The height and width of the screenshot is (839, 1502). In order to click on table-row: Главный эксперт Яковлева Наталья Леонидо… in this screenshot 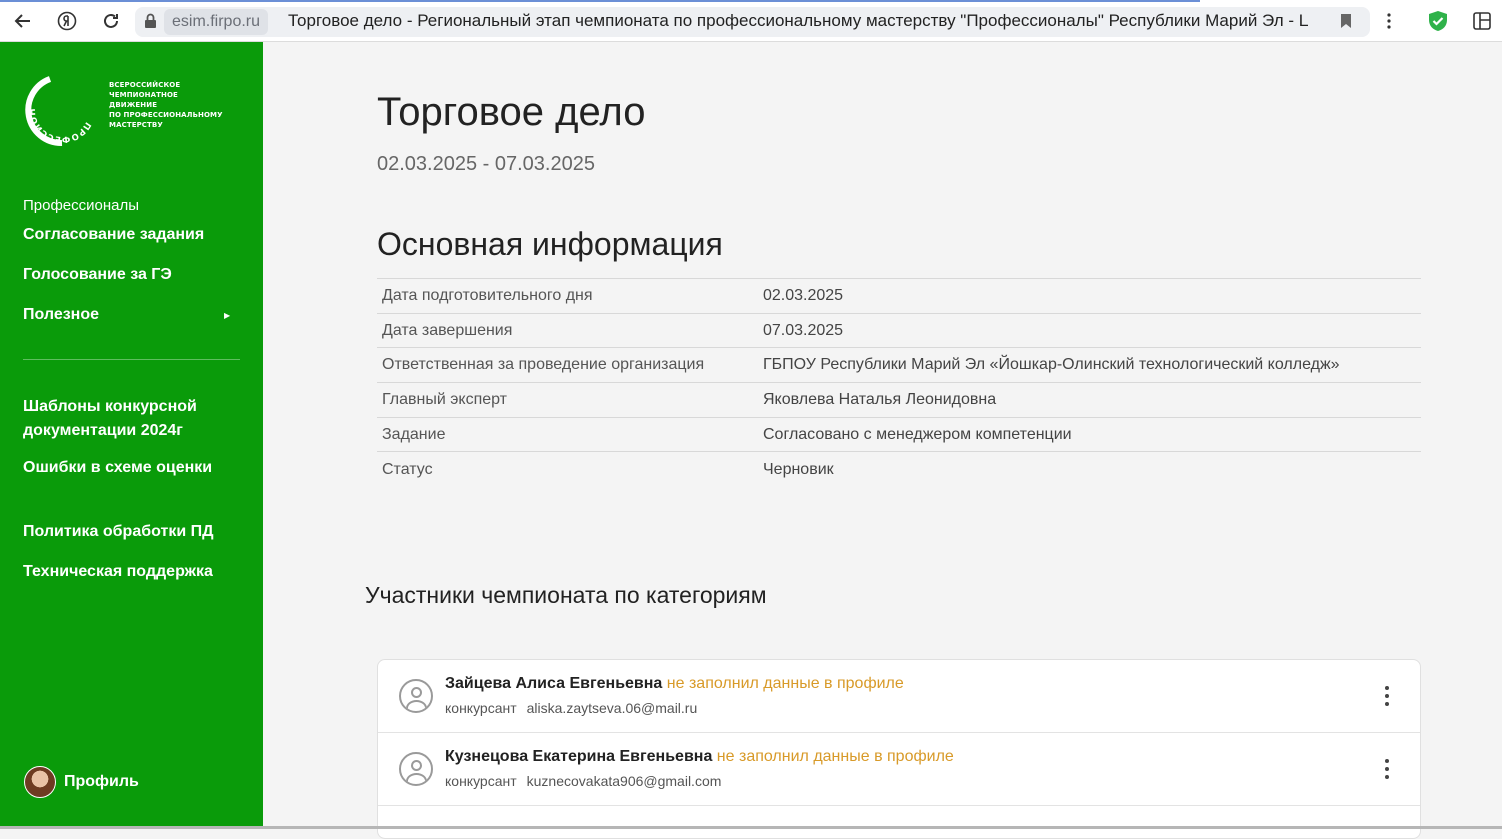, I will do `click(899, 400)`.